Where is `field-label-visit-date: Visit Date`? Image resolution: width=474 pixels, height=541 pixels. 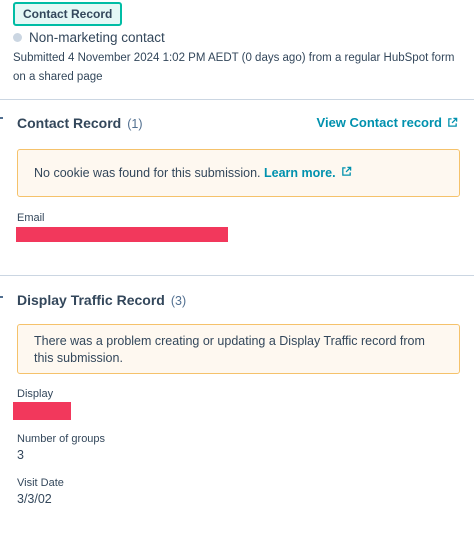
field-label-visit-date: Visit Date is located at coordinates (40, 483).